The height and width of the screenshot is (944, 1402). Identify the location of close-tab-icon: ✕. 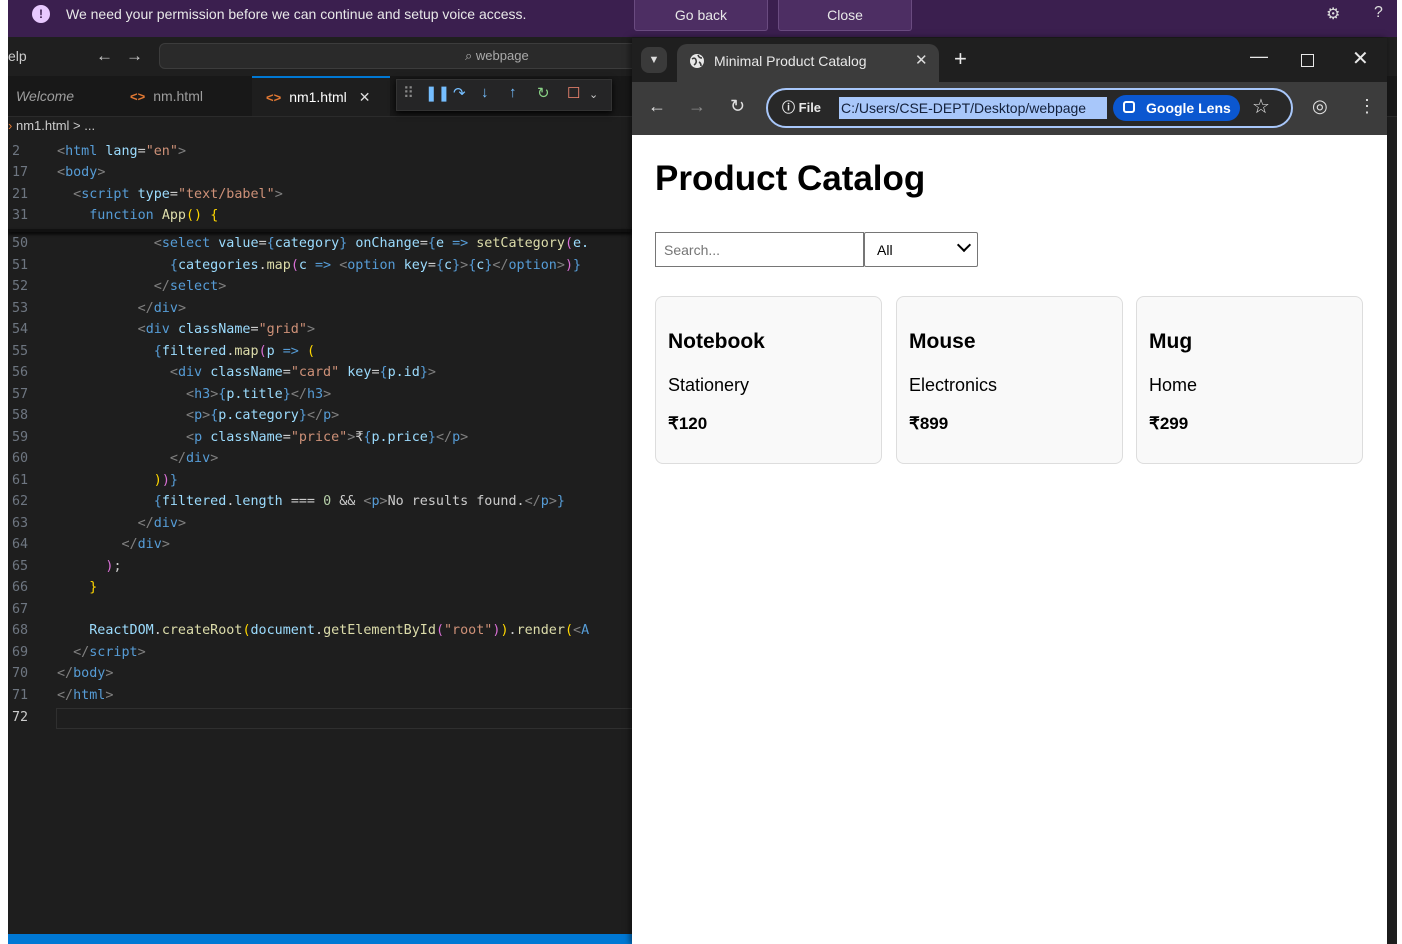
(921, 60).